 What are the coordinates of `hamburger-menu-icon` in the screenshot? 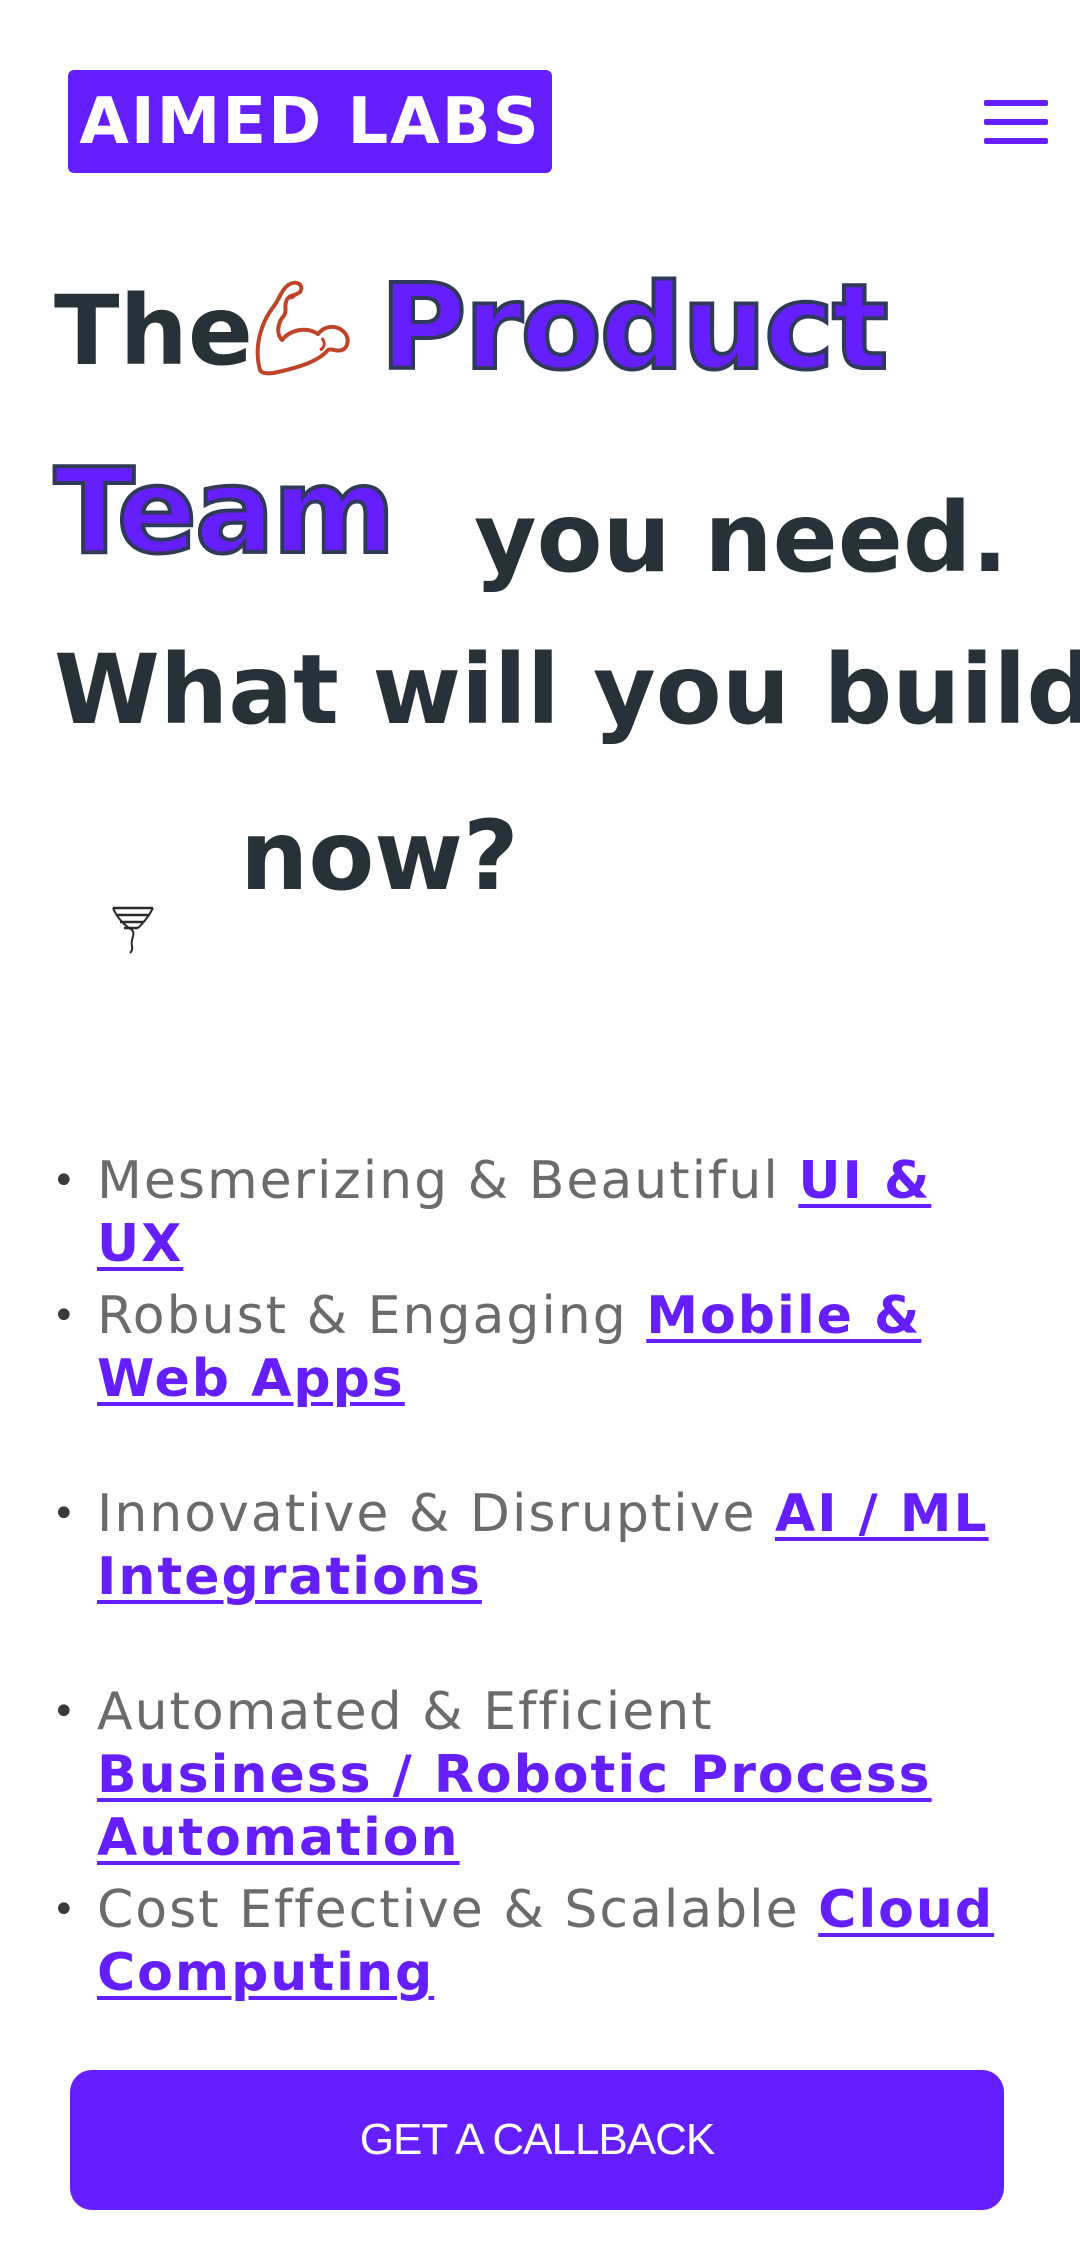 It's located at (1016, 122).